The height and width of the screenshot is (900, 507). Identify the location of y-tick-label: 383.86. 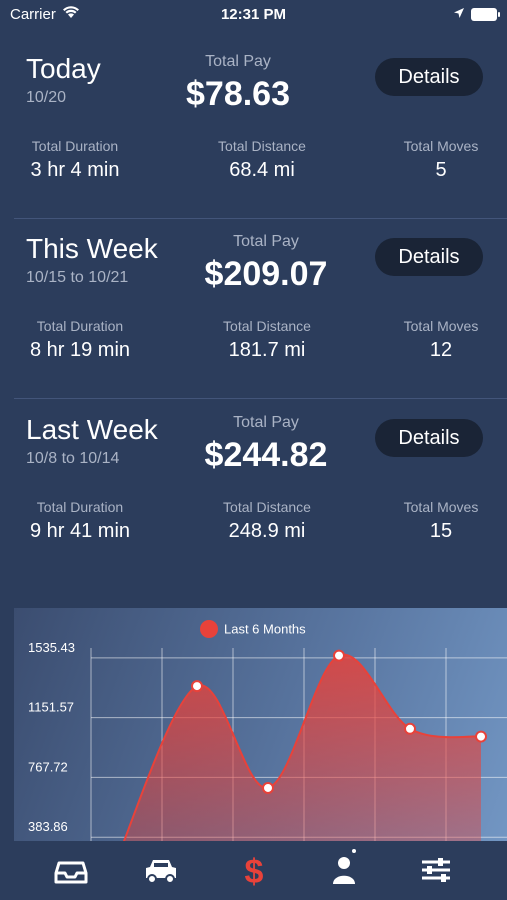
(48, 826).